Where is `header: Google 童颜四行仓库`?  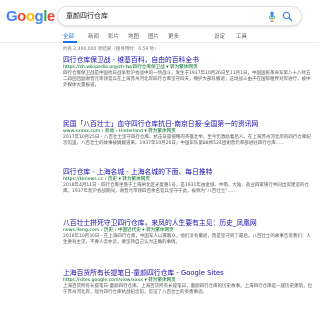 header: Google 童颜四行仓库 is located at coordinates (159, 15).